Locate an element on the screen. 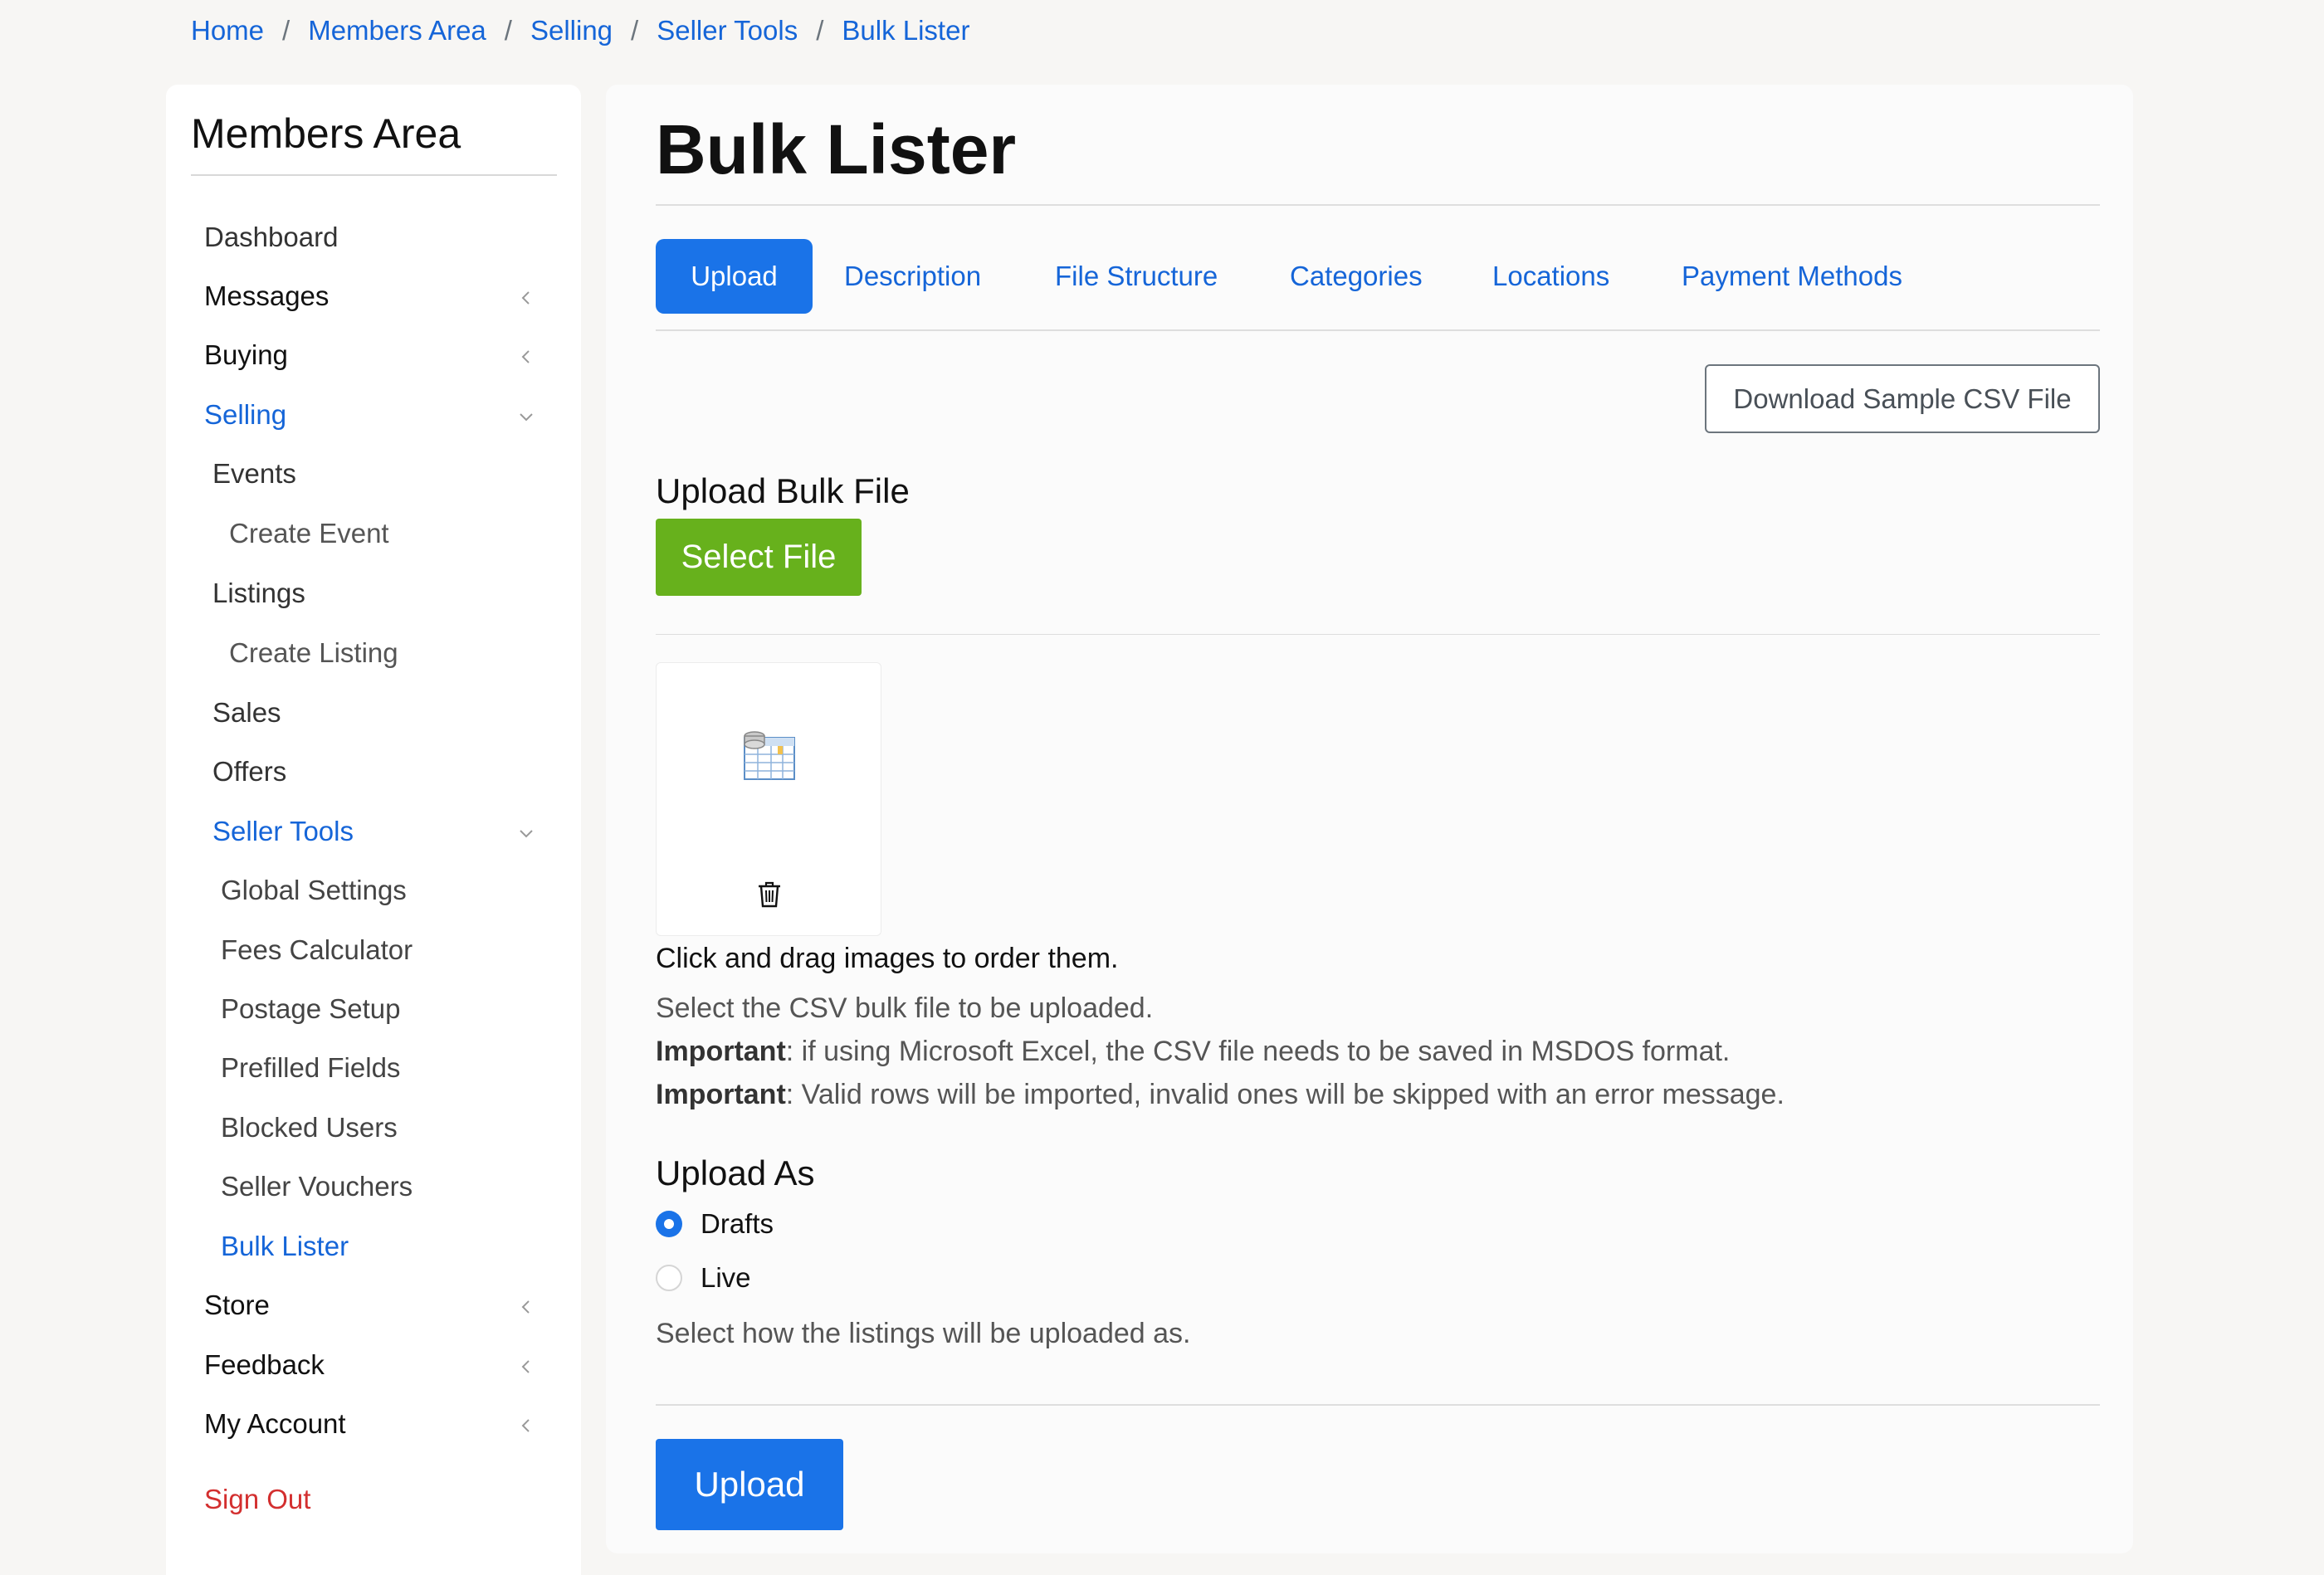  sidebar-title: Members Area is located at coordinates (326, 133).